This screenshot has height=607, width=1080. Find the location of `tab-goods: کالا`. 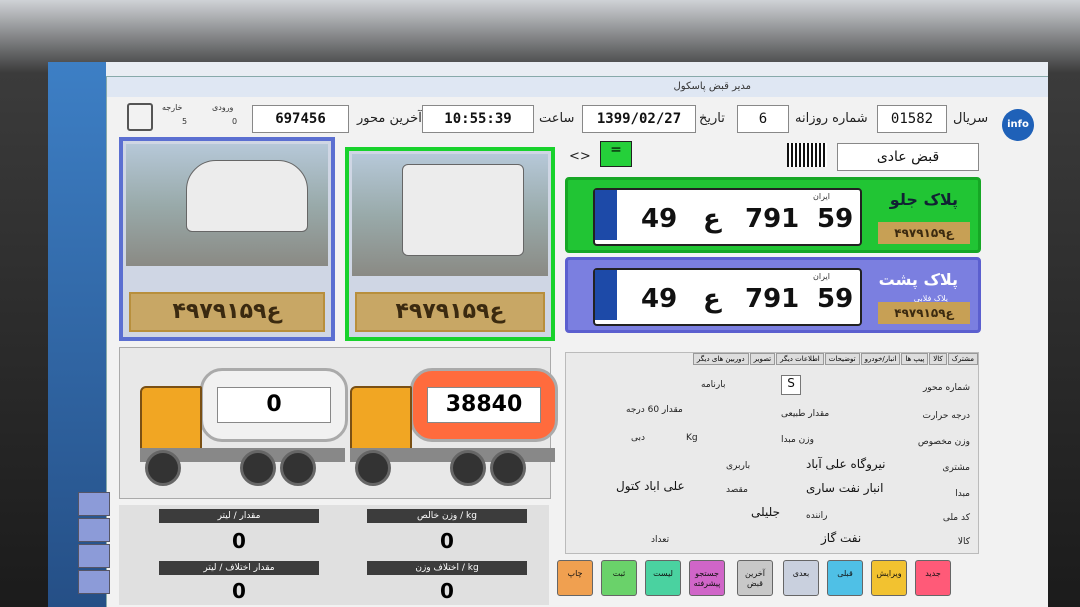

tab-goods: کالا is located at coordinates (938, 359).